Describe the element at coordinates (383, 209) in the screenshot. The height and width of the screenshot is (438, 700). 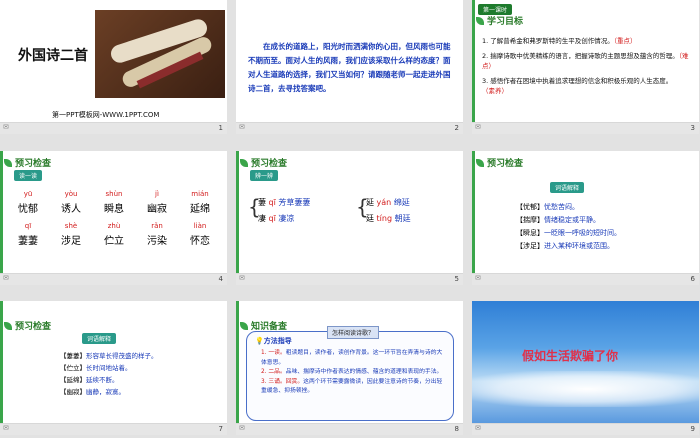
I see `word-group-b: { 延 yán 绵延 廷 tíng 朝廷` at that location.